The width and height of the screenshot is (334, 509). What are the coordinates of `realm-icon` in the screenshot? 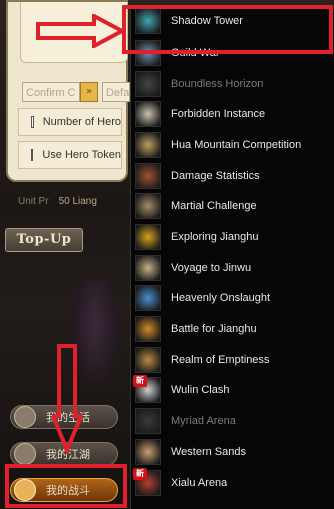 It's located at (148, 360).